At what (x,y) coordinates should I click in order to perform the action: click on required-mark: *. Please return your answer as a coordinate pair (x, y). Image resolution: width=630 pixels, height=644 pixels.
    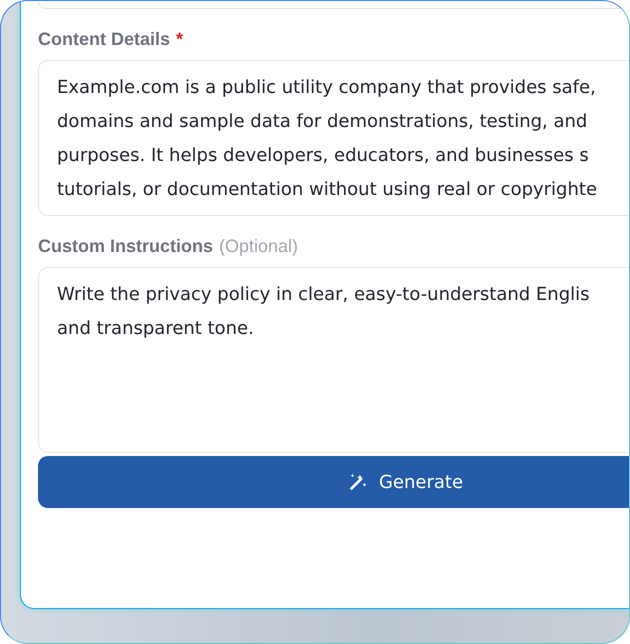
    Looking at the image, I should click on (180, 39).